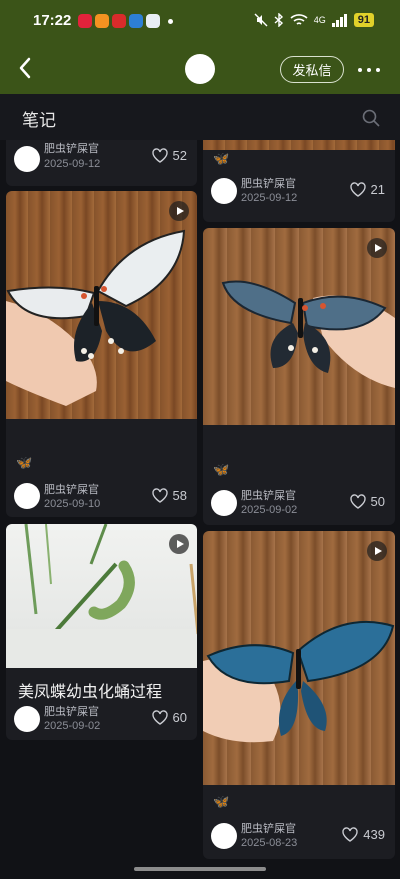 Image resolution: width=400 pixels, height=879 pixels. What do you see at coordinates (39, 121) in the screenshot?
I see `section-title: 笔记` at bounding box center [39, 121].